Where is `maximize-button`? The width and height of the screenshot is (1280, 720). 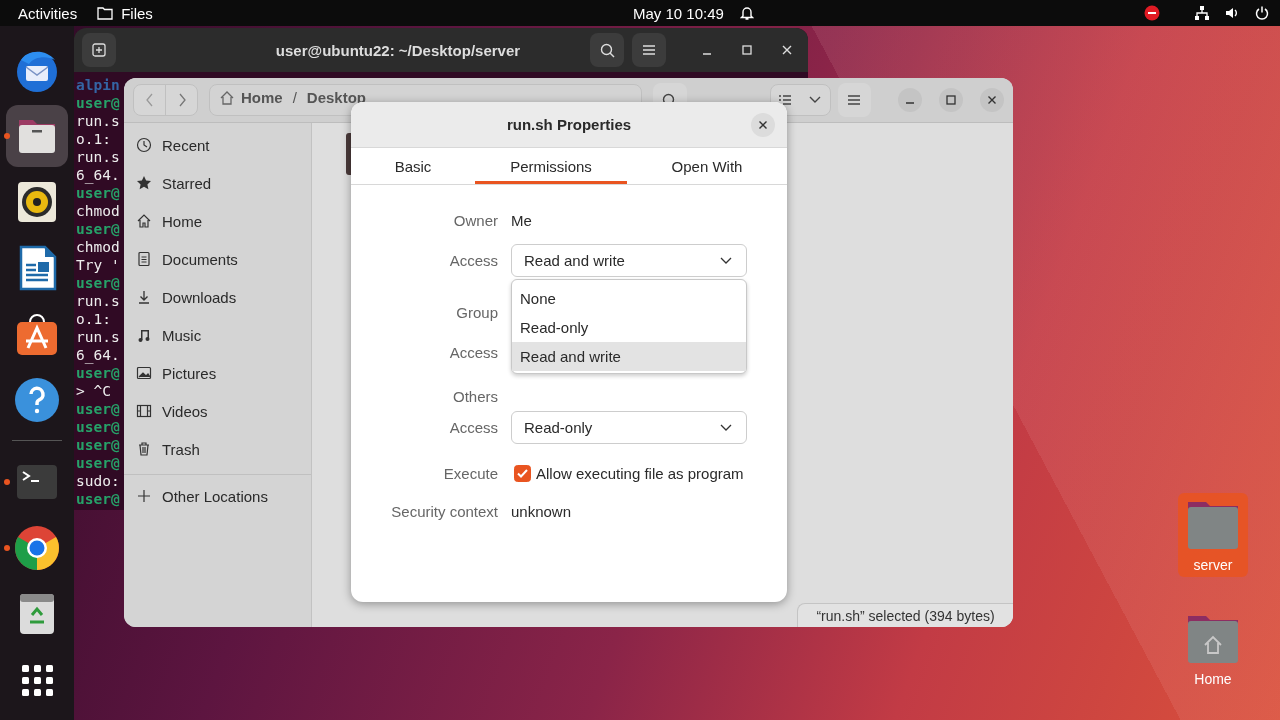
maximize-button is located at coordinates (951, 100).